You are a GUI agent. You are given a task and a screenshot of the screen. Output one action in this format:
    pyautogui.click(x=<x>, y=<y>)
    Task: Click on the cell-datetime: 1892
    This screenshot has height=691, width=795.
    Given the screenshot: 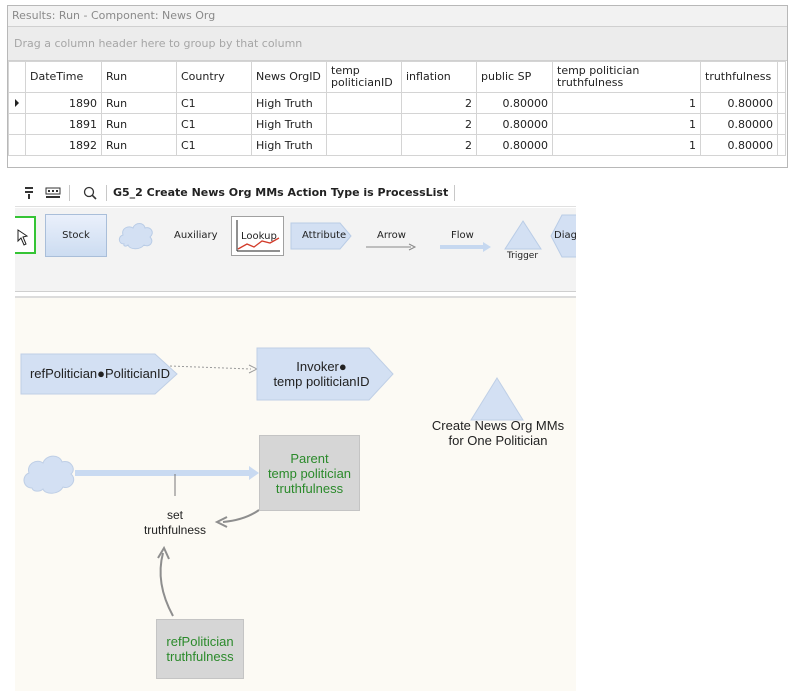 What is the action you would take?
    pyautogui.click(x=63, y=145)
    